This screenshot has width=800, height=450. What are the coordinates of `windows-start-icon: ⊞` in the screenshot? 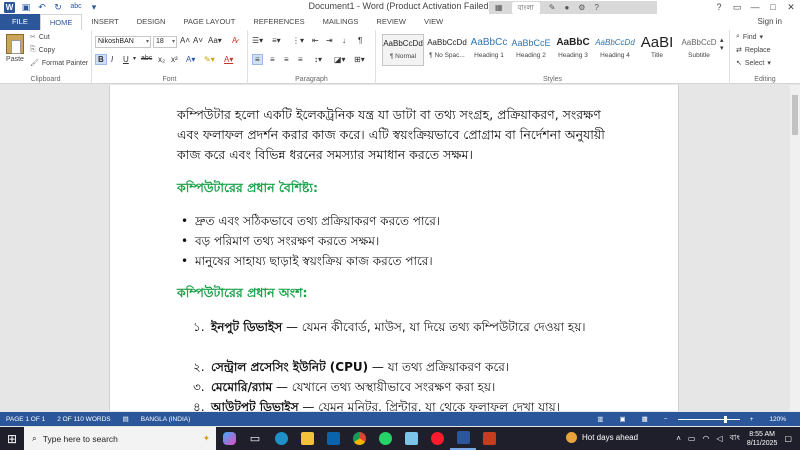 It's located at (12, 439).